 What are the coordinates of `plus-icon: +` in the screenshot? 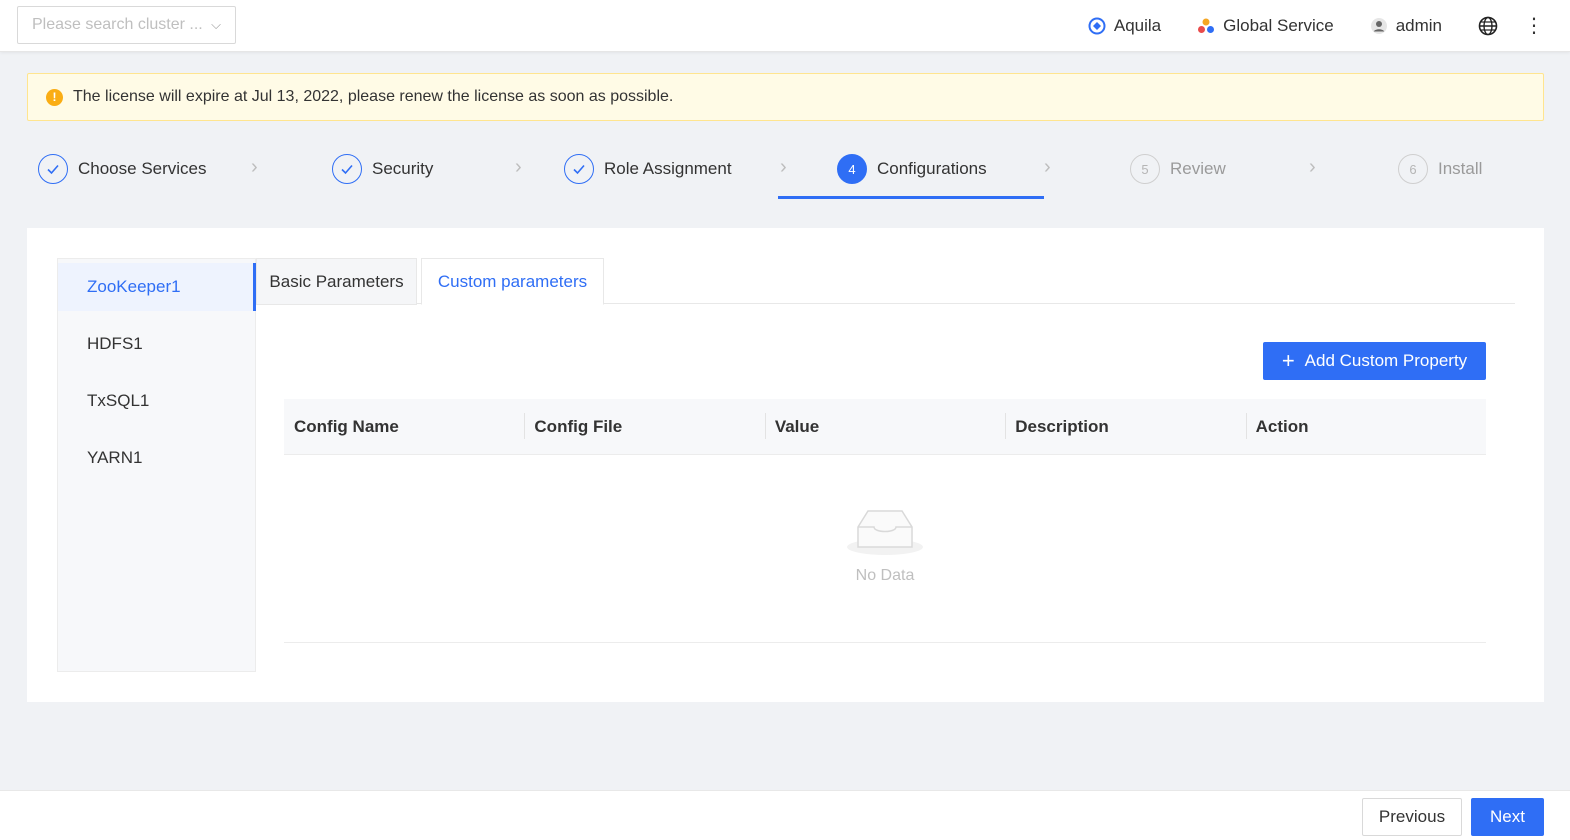 It's located at (1288, 360).